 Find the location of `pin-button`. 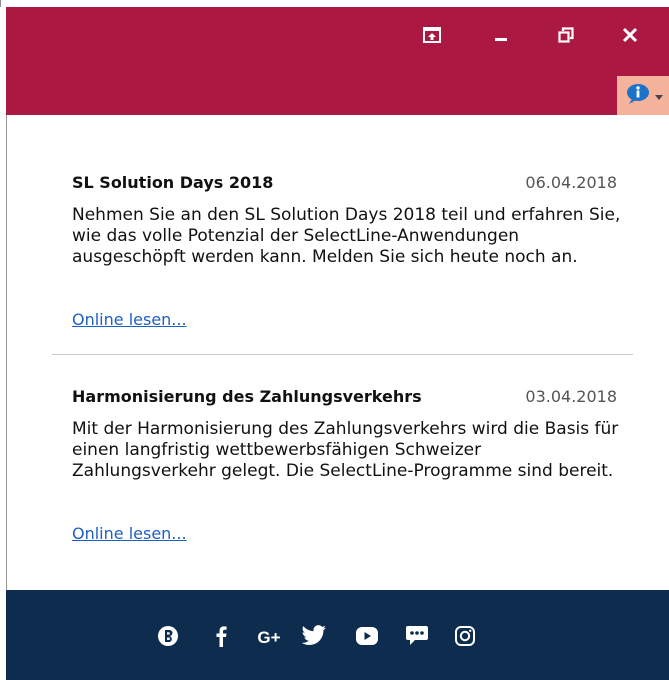

pin-button is located at coordinates (432, 35).